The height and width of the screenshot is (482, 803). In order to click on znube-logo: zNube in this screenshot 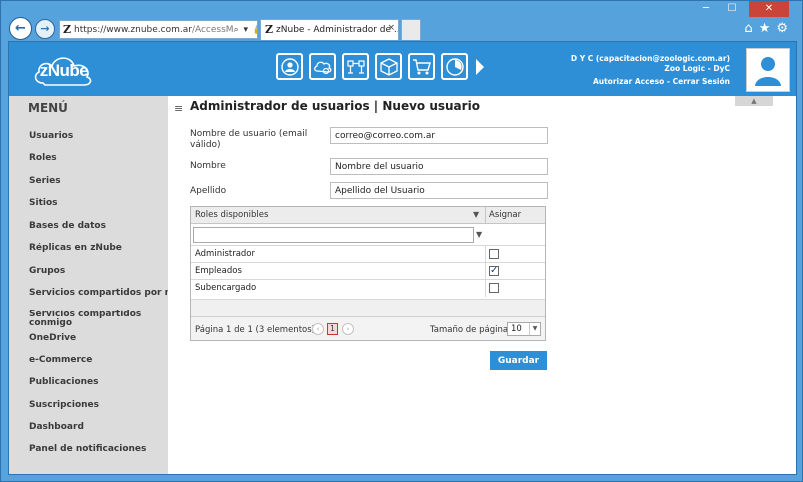, I will do `click(64, 70)`.